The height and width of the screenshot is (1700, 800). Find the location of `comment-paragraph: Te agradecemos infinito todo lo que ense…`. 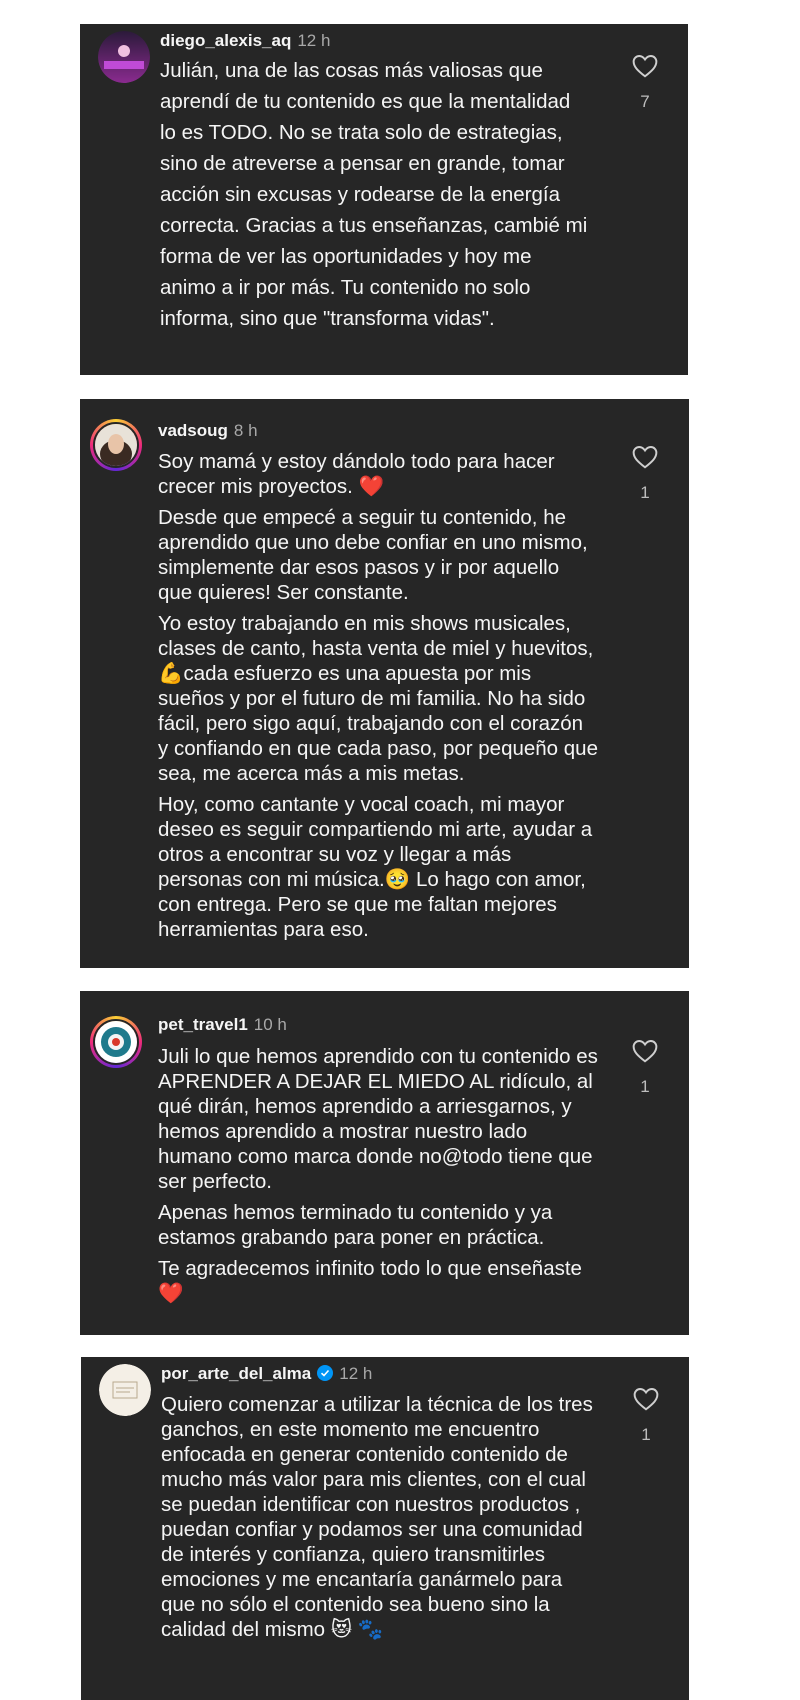

comment-paragraph: Te agradecemos infinito todo lo que ense… is located at coordinates (370, 1281).